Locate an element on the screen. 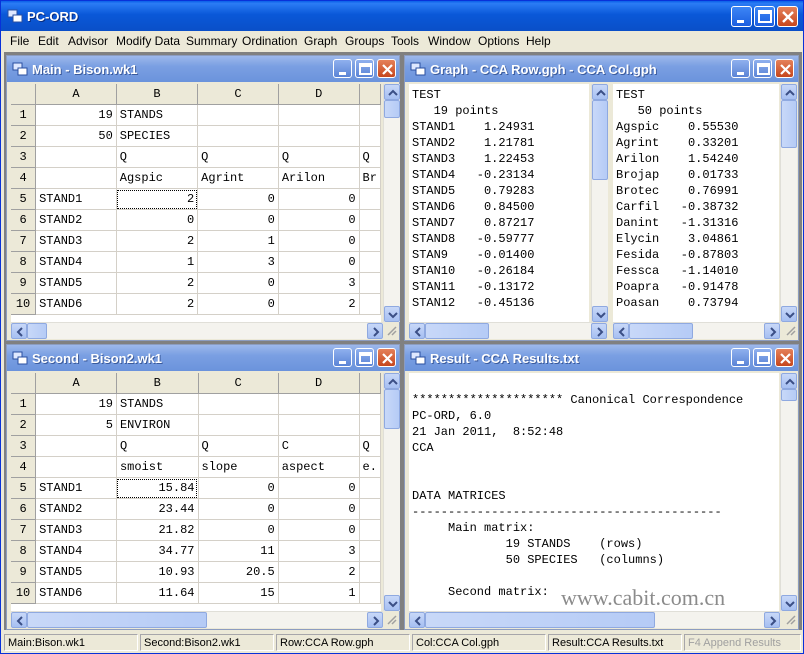 The image size is (804, 654). graph-maximize-button is located at coordinates (762, 68).